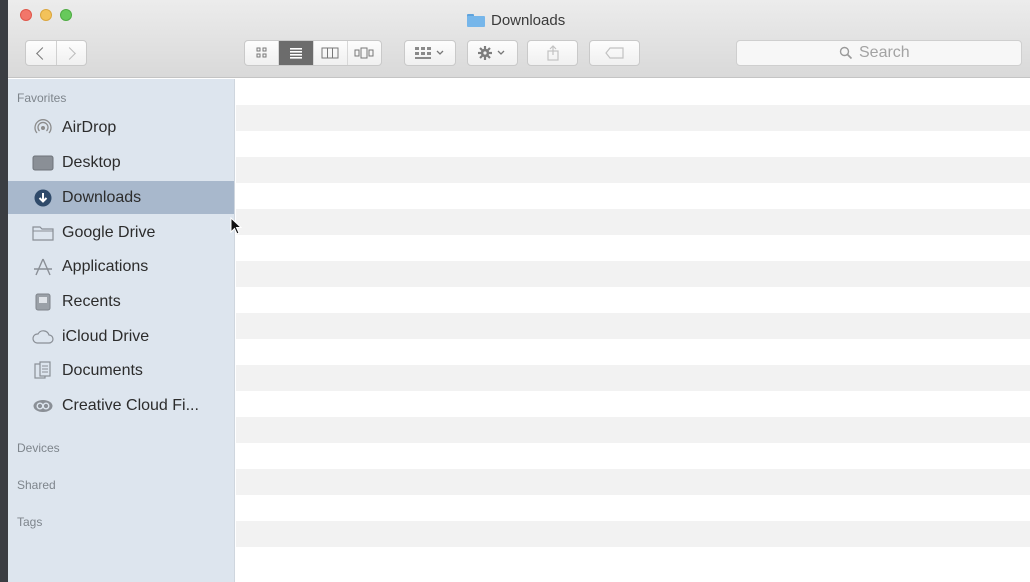  I want to click on minimize-button, so click(46, 15).